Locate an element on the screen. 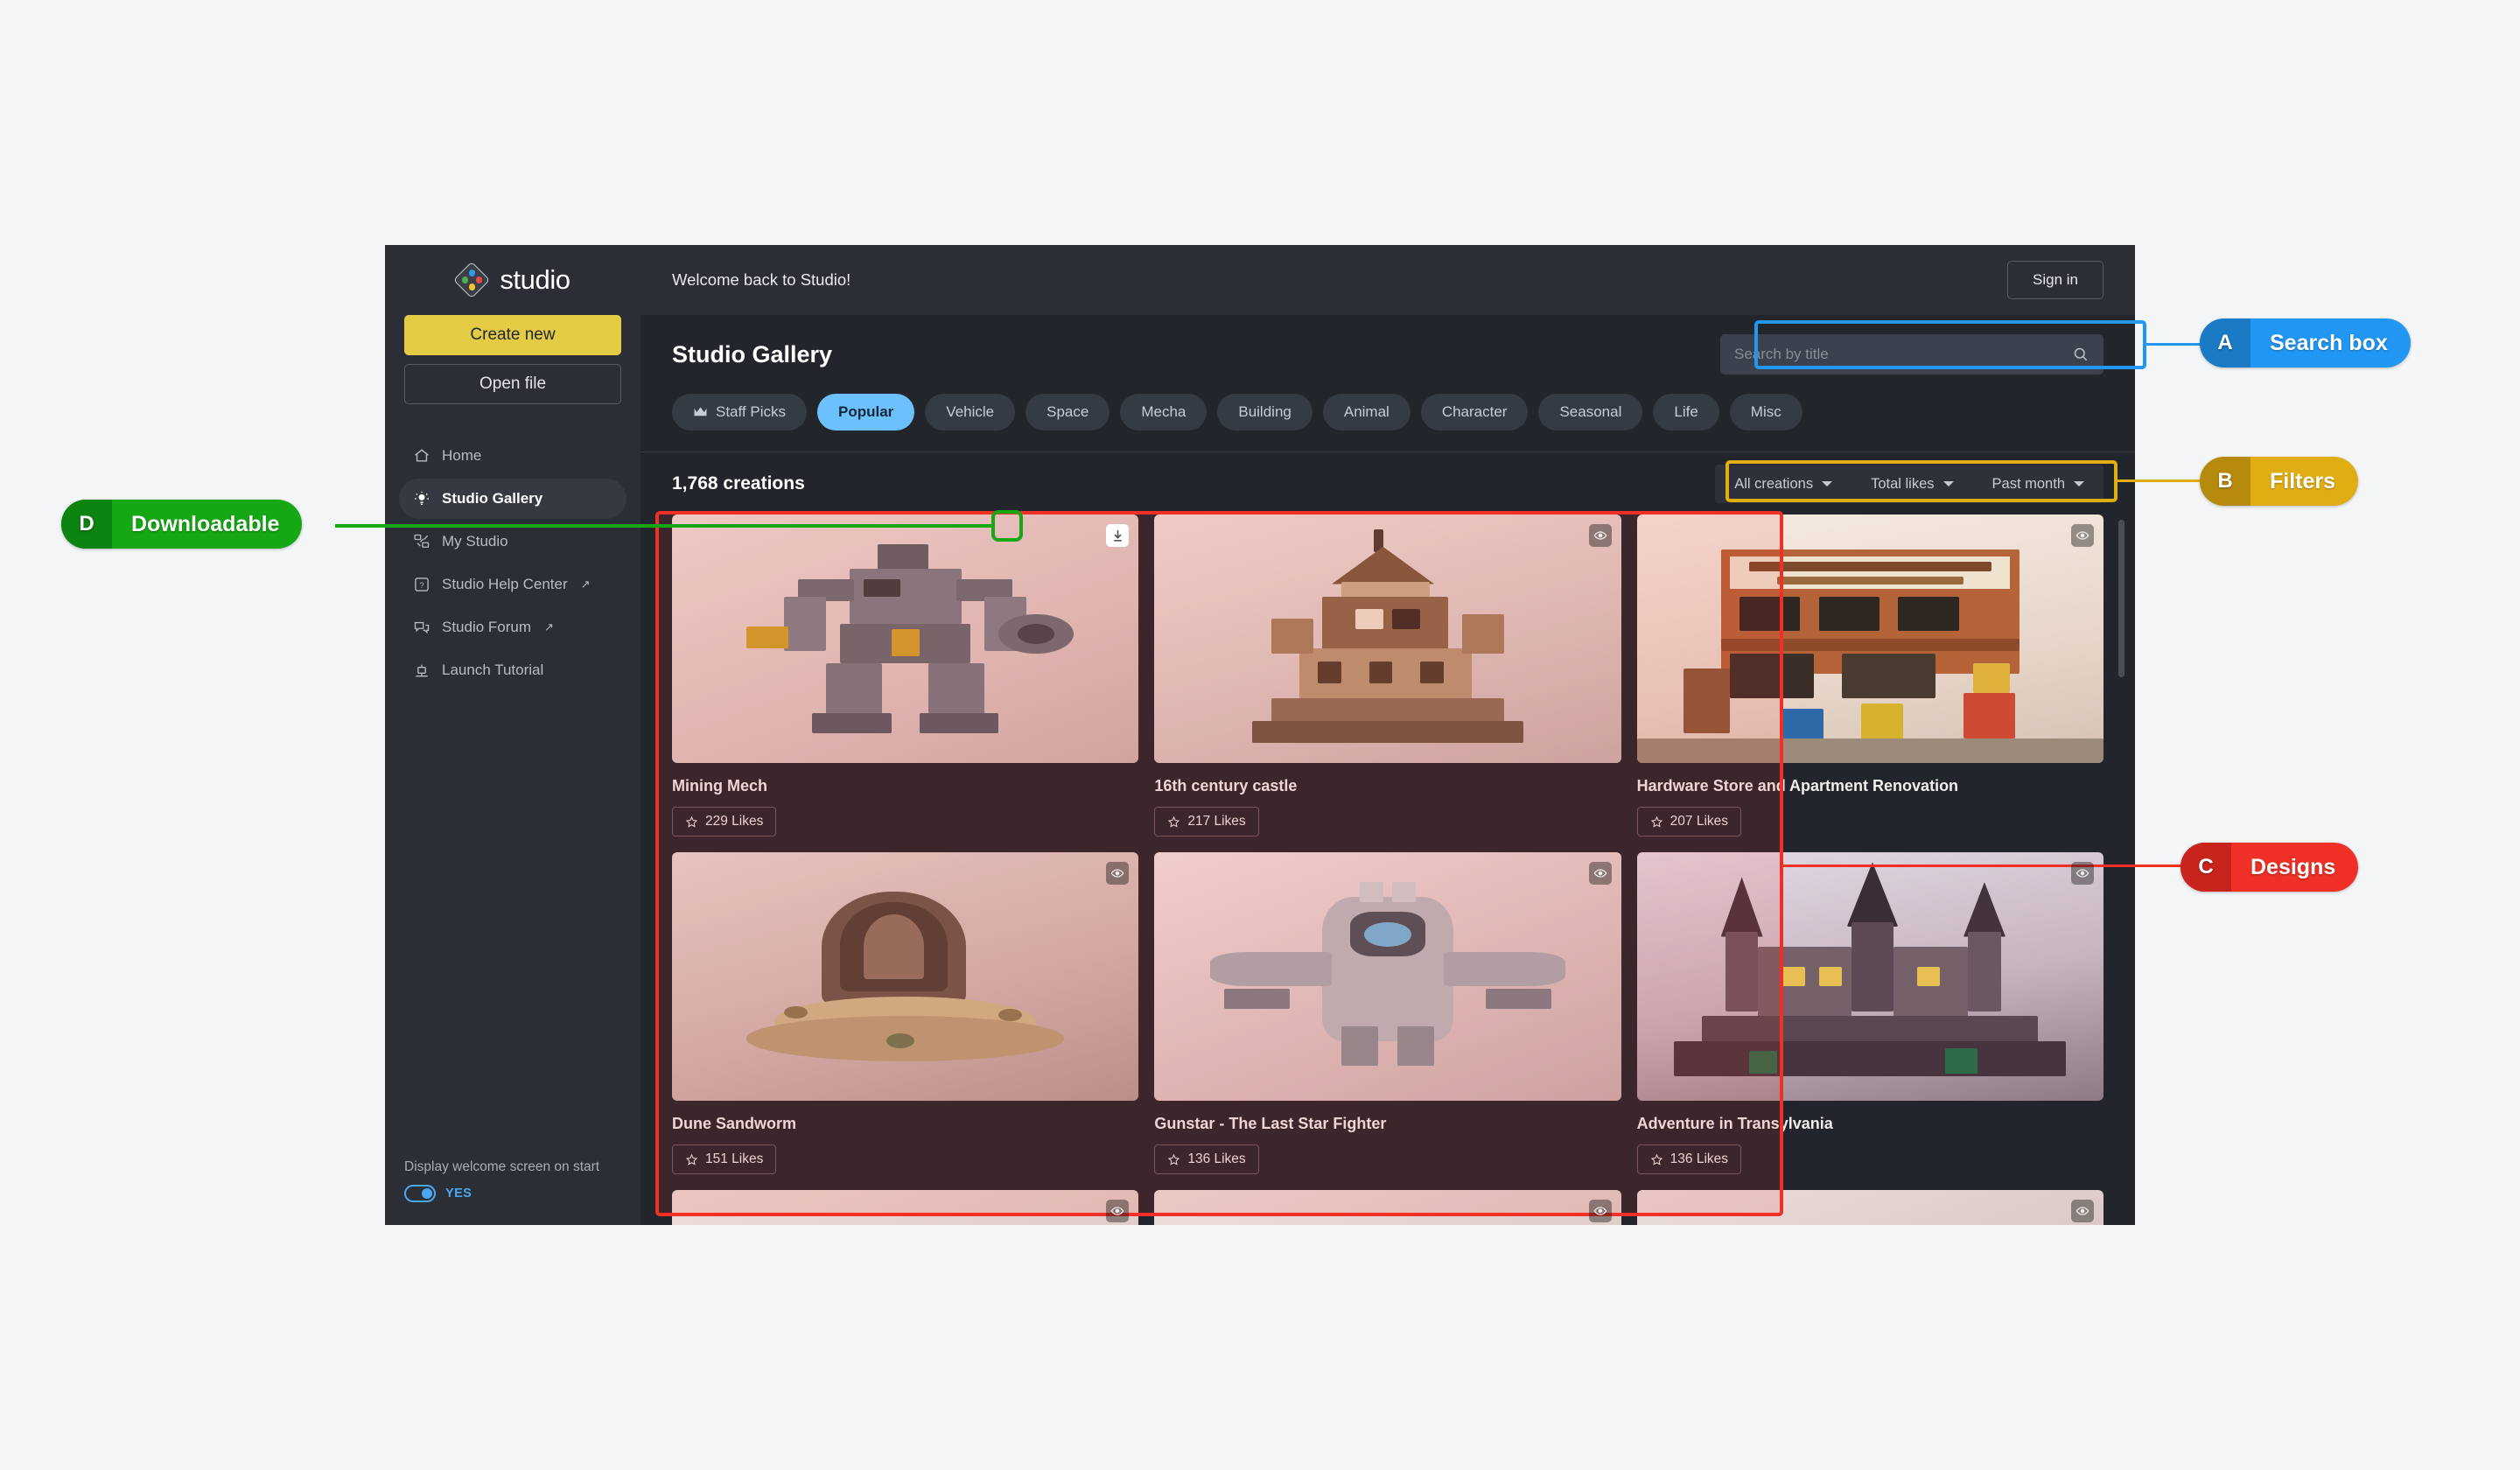 The width and height of the screenshot is (2520, 1470). likes-count: 136 Likes is located at coordinates (1216, 1159).